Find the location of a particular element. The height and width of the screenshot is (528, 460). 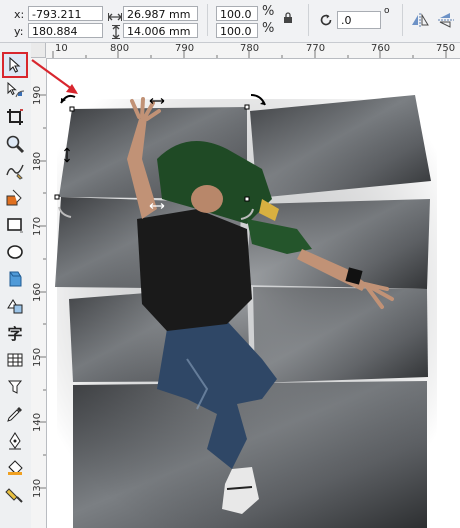

ellipse-tool is located at coordinates (15, 252).